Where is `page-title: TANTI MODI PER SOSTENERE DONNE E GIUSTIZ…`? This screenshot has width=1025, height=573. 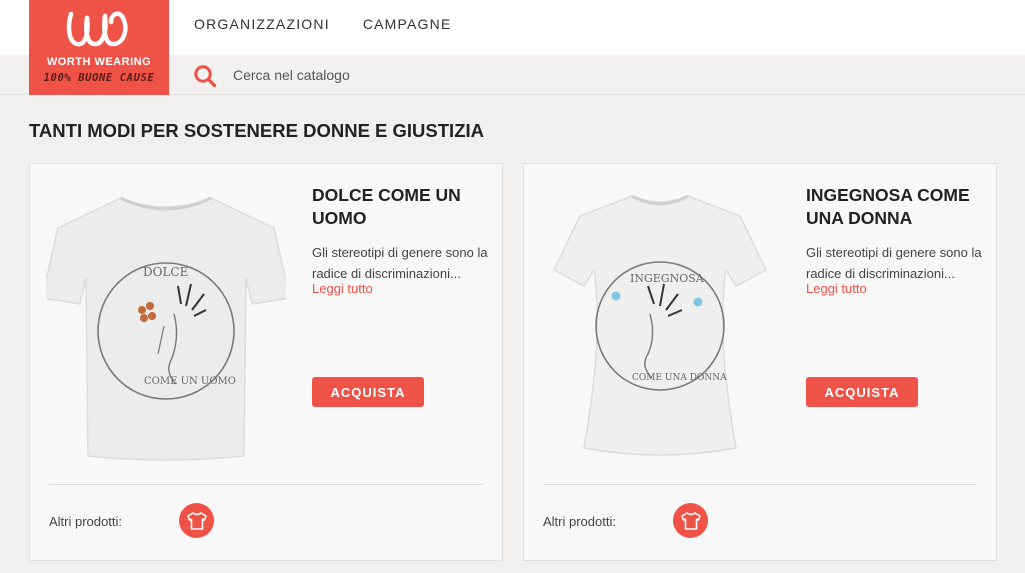 page-title: TANTI MODI PER SOSTENERE DONNE E GIUSTIZ… is located at coordinates (256, 130).